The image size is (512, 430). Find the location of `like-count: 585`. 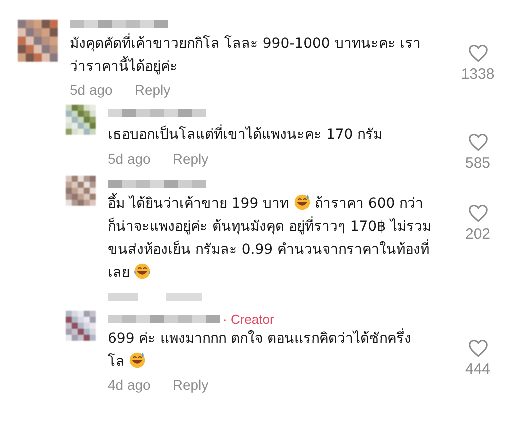

like-count: 585 is located at coordinates (478, 163).